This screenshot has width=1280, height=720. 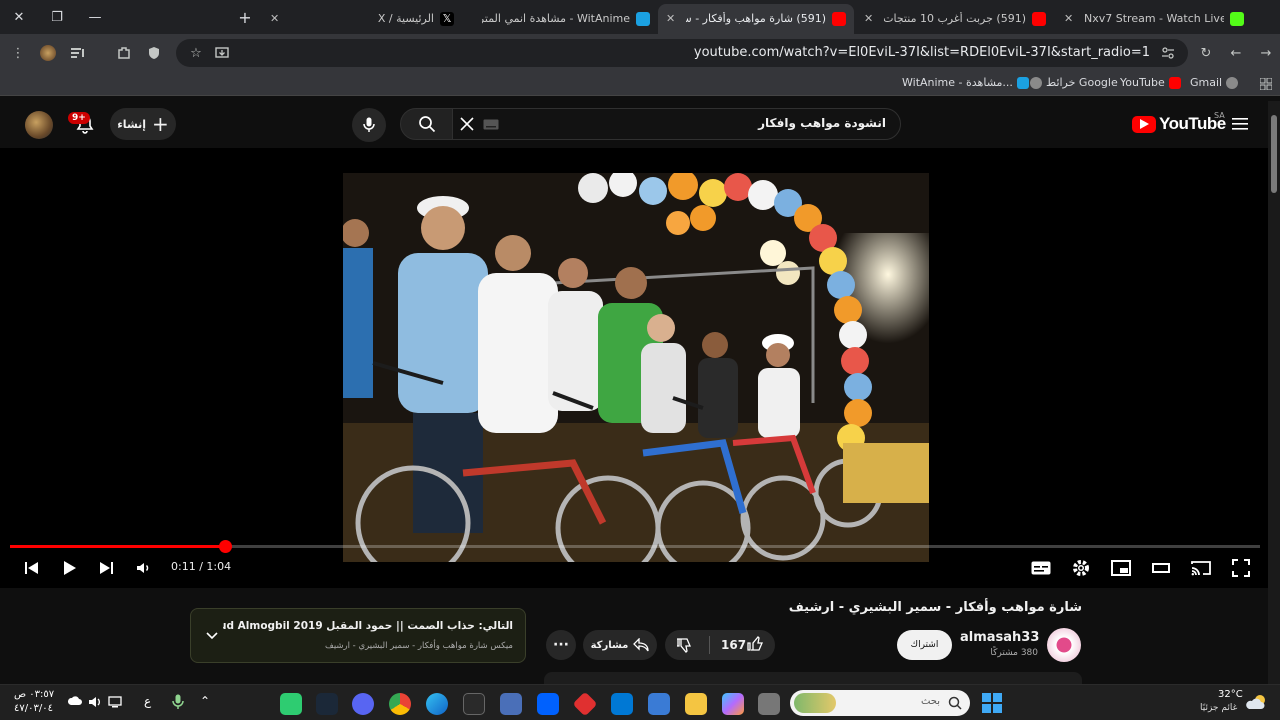 What do you see at coordinates (115, 702) in the screenshot?
I see `display-icon` at bounding box center [115, 702].